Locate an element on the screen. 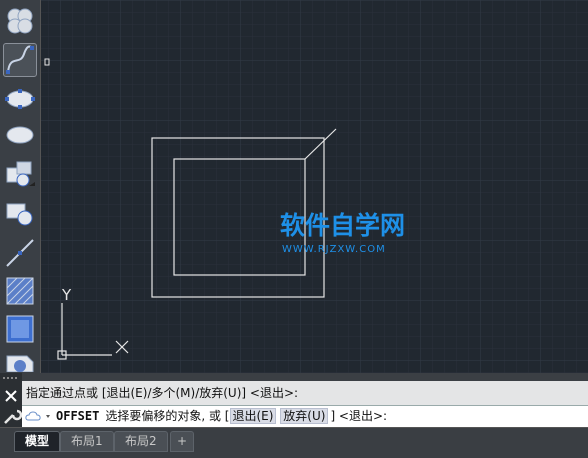 This screenshot has height=458, width=588. point-icon is located at coordinates (20, 253).